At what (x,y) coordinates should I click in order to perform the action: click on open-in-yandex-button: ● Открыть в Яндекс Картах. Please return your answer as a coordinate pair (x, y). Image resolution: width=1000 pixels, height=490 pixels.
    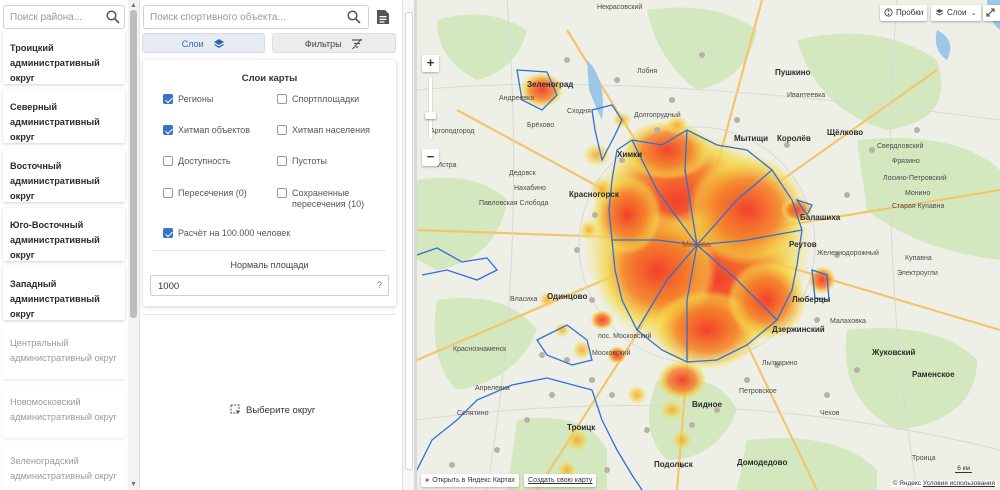
    Looking at the image, I should click on (470, 480).